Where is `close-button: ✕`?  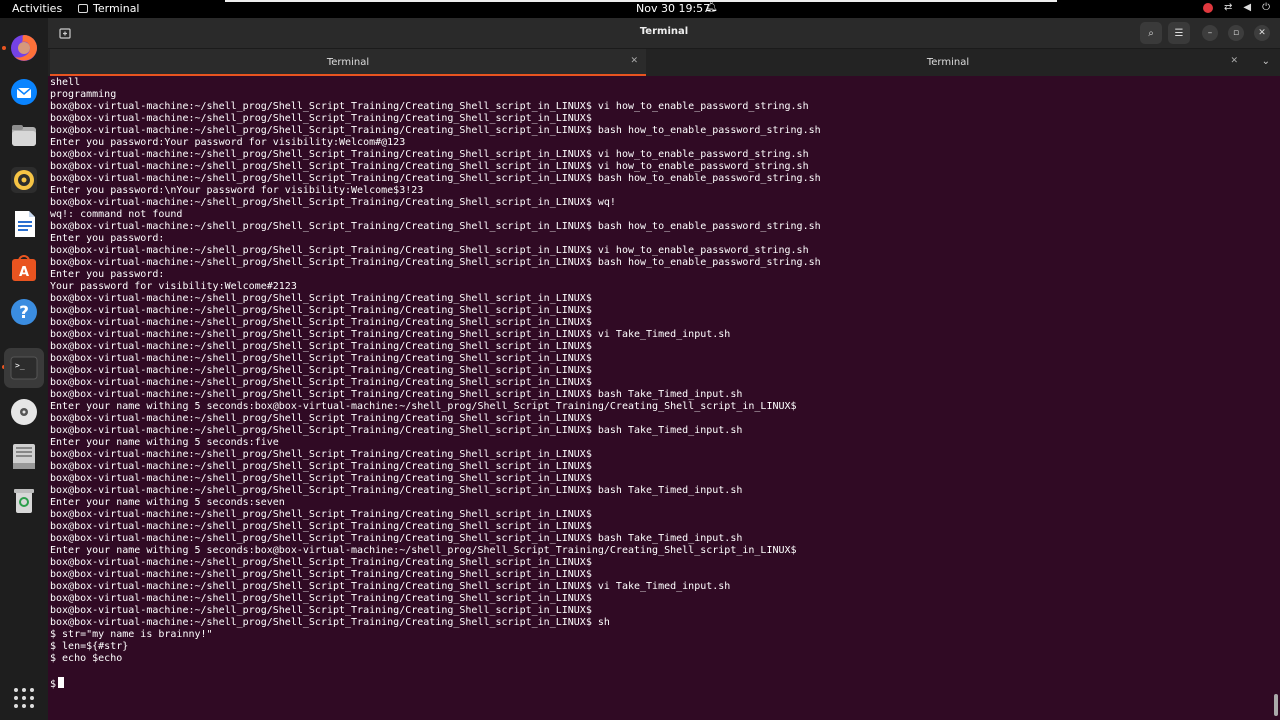
close-button: ✕ is located at coordinates (1262, 33).